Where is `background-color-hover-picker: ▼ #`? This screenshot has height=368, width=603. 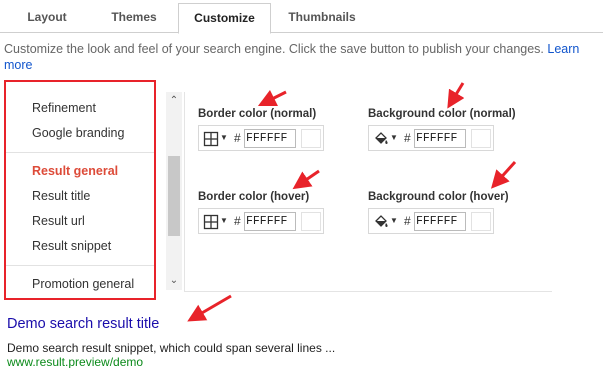 background-color-hover-picker: ▼ # is located at coordinates (431, 221).